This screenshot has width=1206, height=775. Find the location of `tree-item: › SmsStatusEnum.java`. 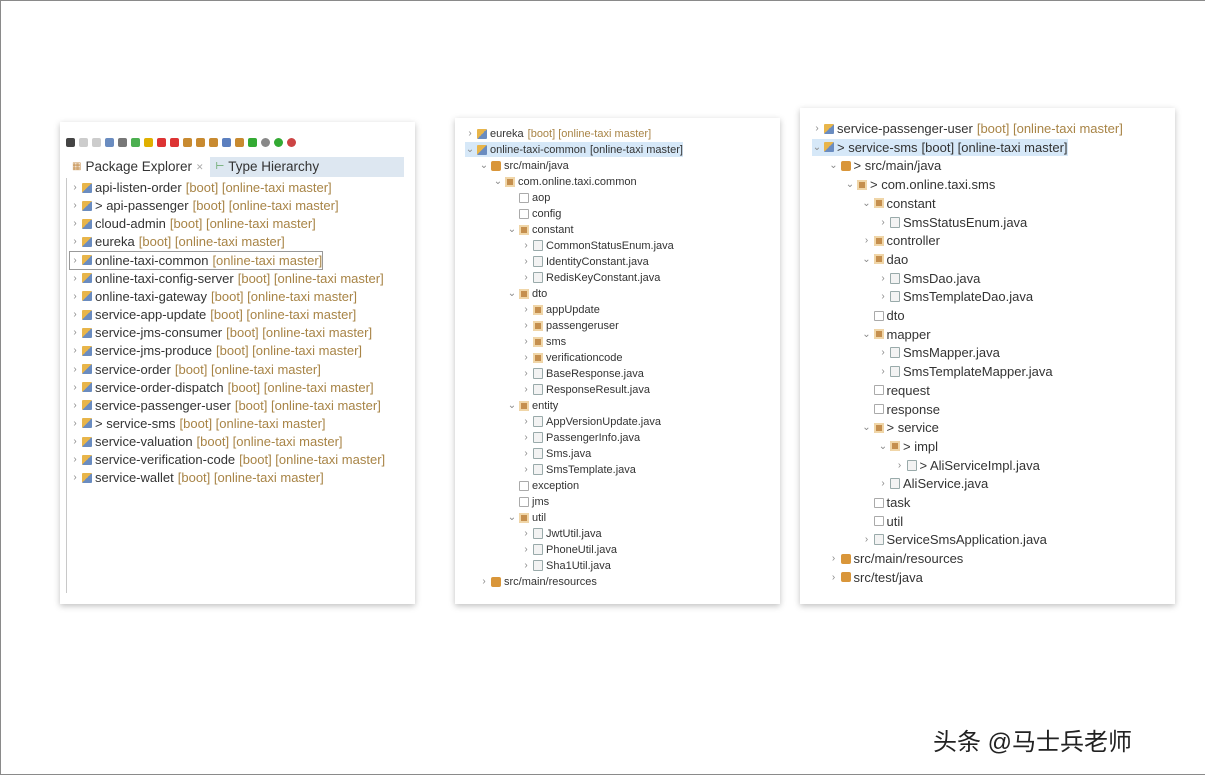

tree-item: › SmsStatusEnum.java is located at coordinates (952, 222).